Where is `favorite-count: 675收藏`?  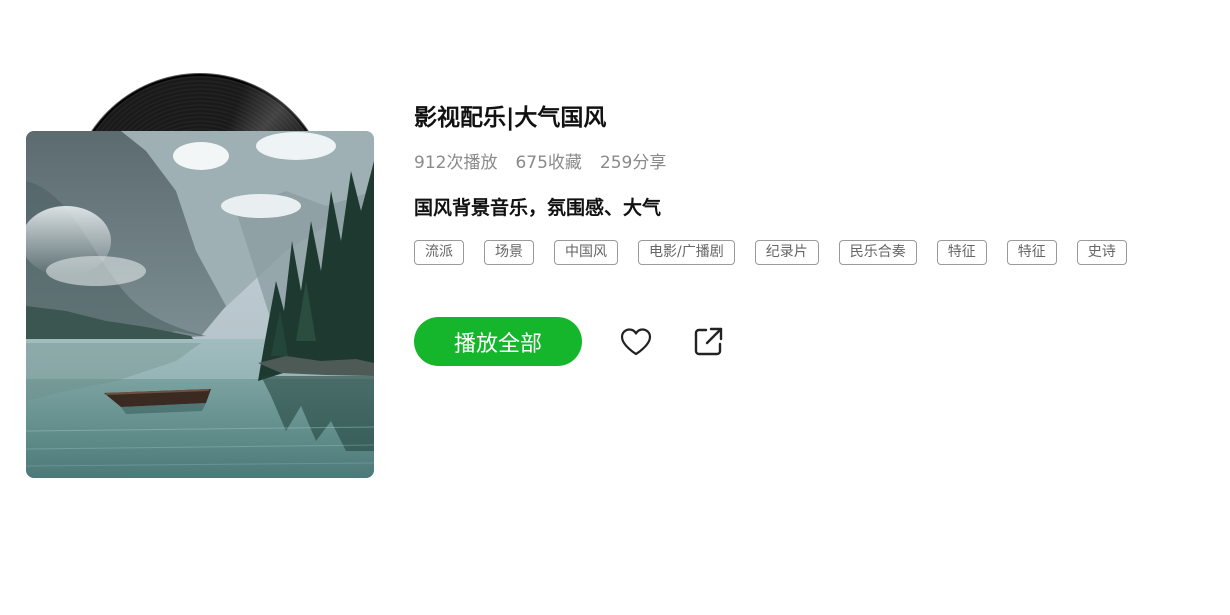 favorite-count: 675收藏 is located at coordinates (548, 163).